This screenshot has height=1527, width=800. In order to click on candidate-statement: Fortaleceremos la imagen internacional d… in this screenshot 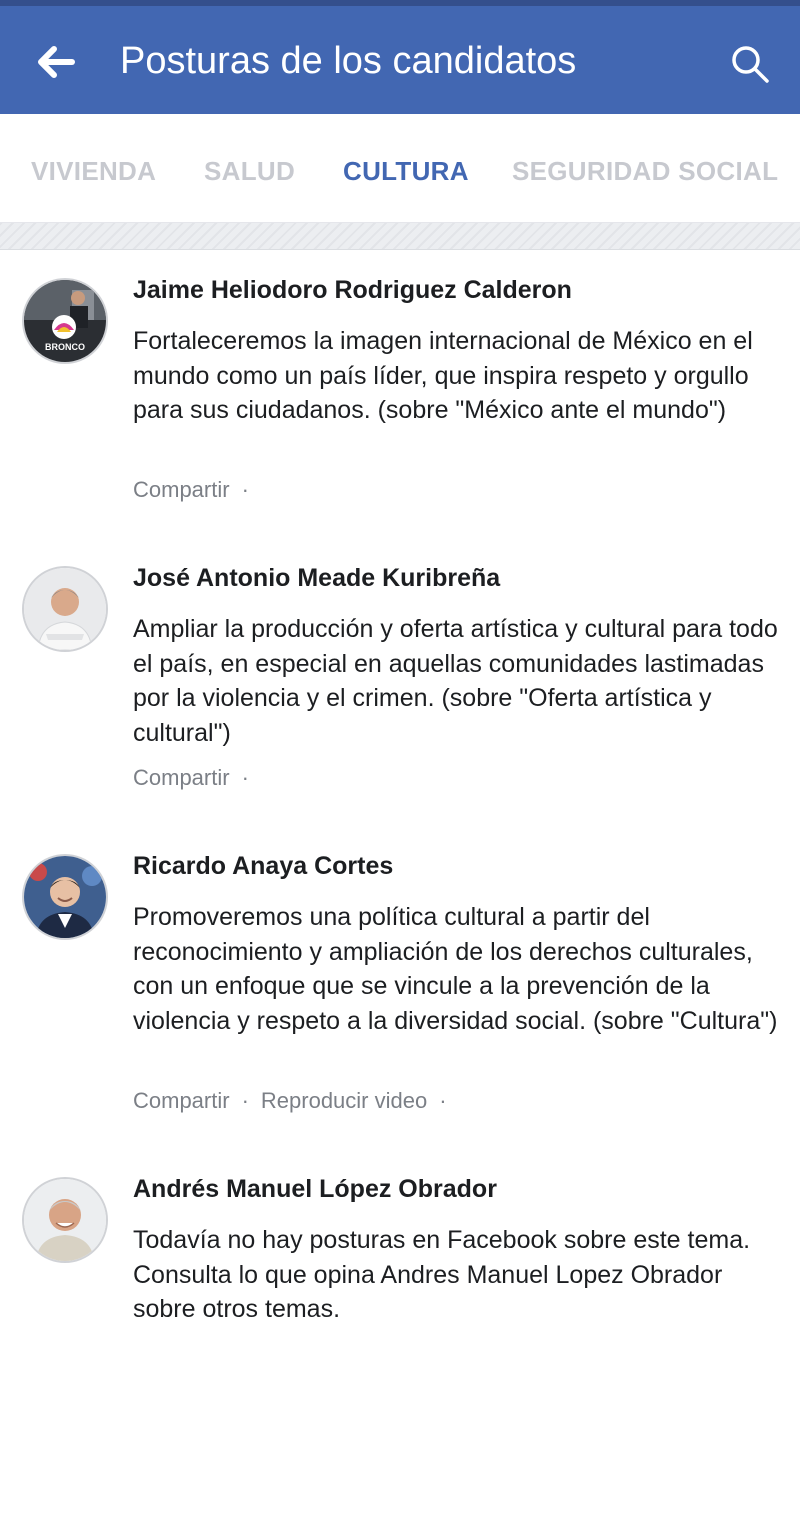, I will do `click(443, 375)`.